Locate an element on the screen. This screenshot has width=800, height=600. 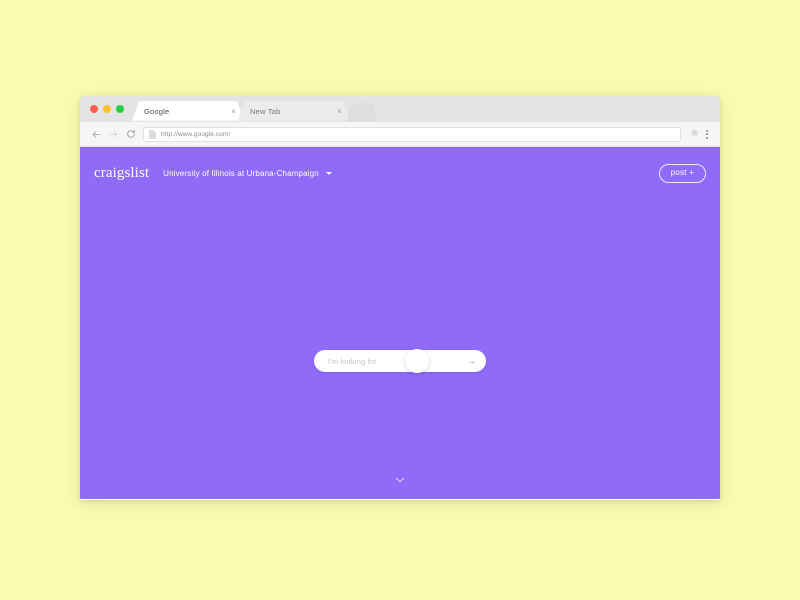
address-bar-url: http://www.google.com/ is located at coordinates (196, 134).